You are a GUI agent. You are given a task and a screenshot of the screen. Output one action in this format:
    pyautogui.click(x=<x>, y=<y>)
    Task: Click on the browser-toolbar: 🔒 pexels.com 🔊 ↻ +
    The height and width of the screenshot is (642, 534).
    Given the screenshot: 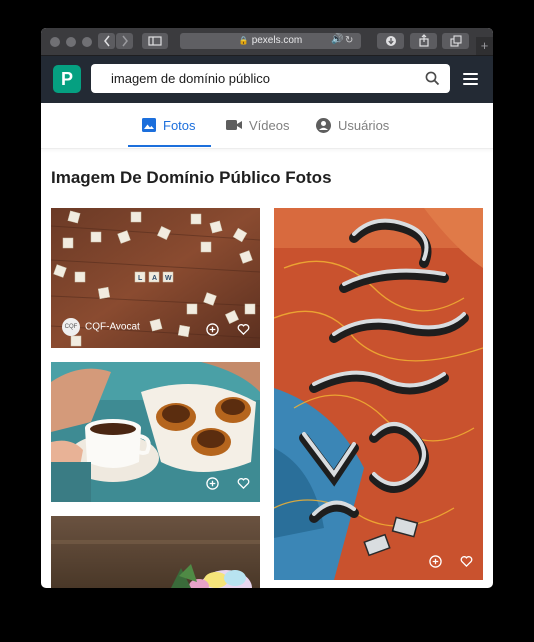 What is the action you would take?
    pyautogui.click(x=267, y=42)
    